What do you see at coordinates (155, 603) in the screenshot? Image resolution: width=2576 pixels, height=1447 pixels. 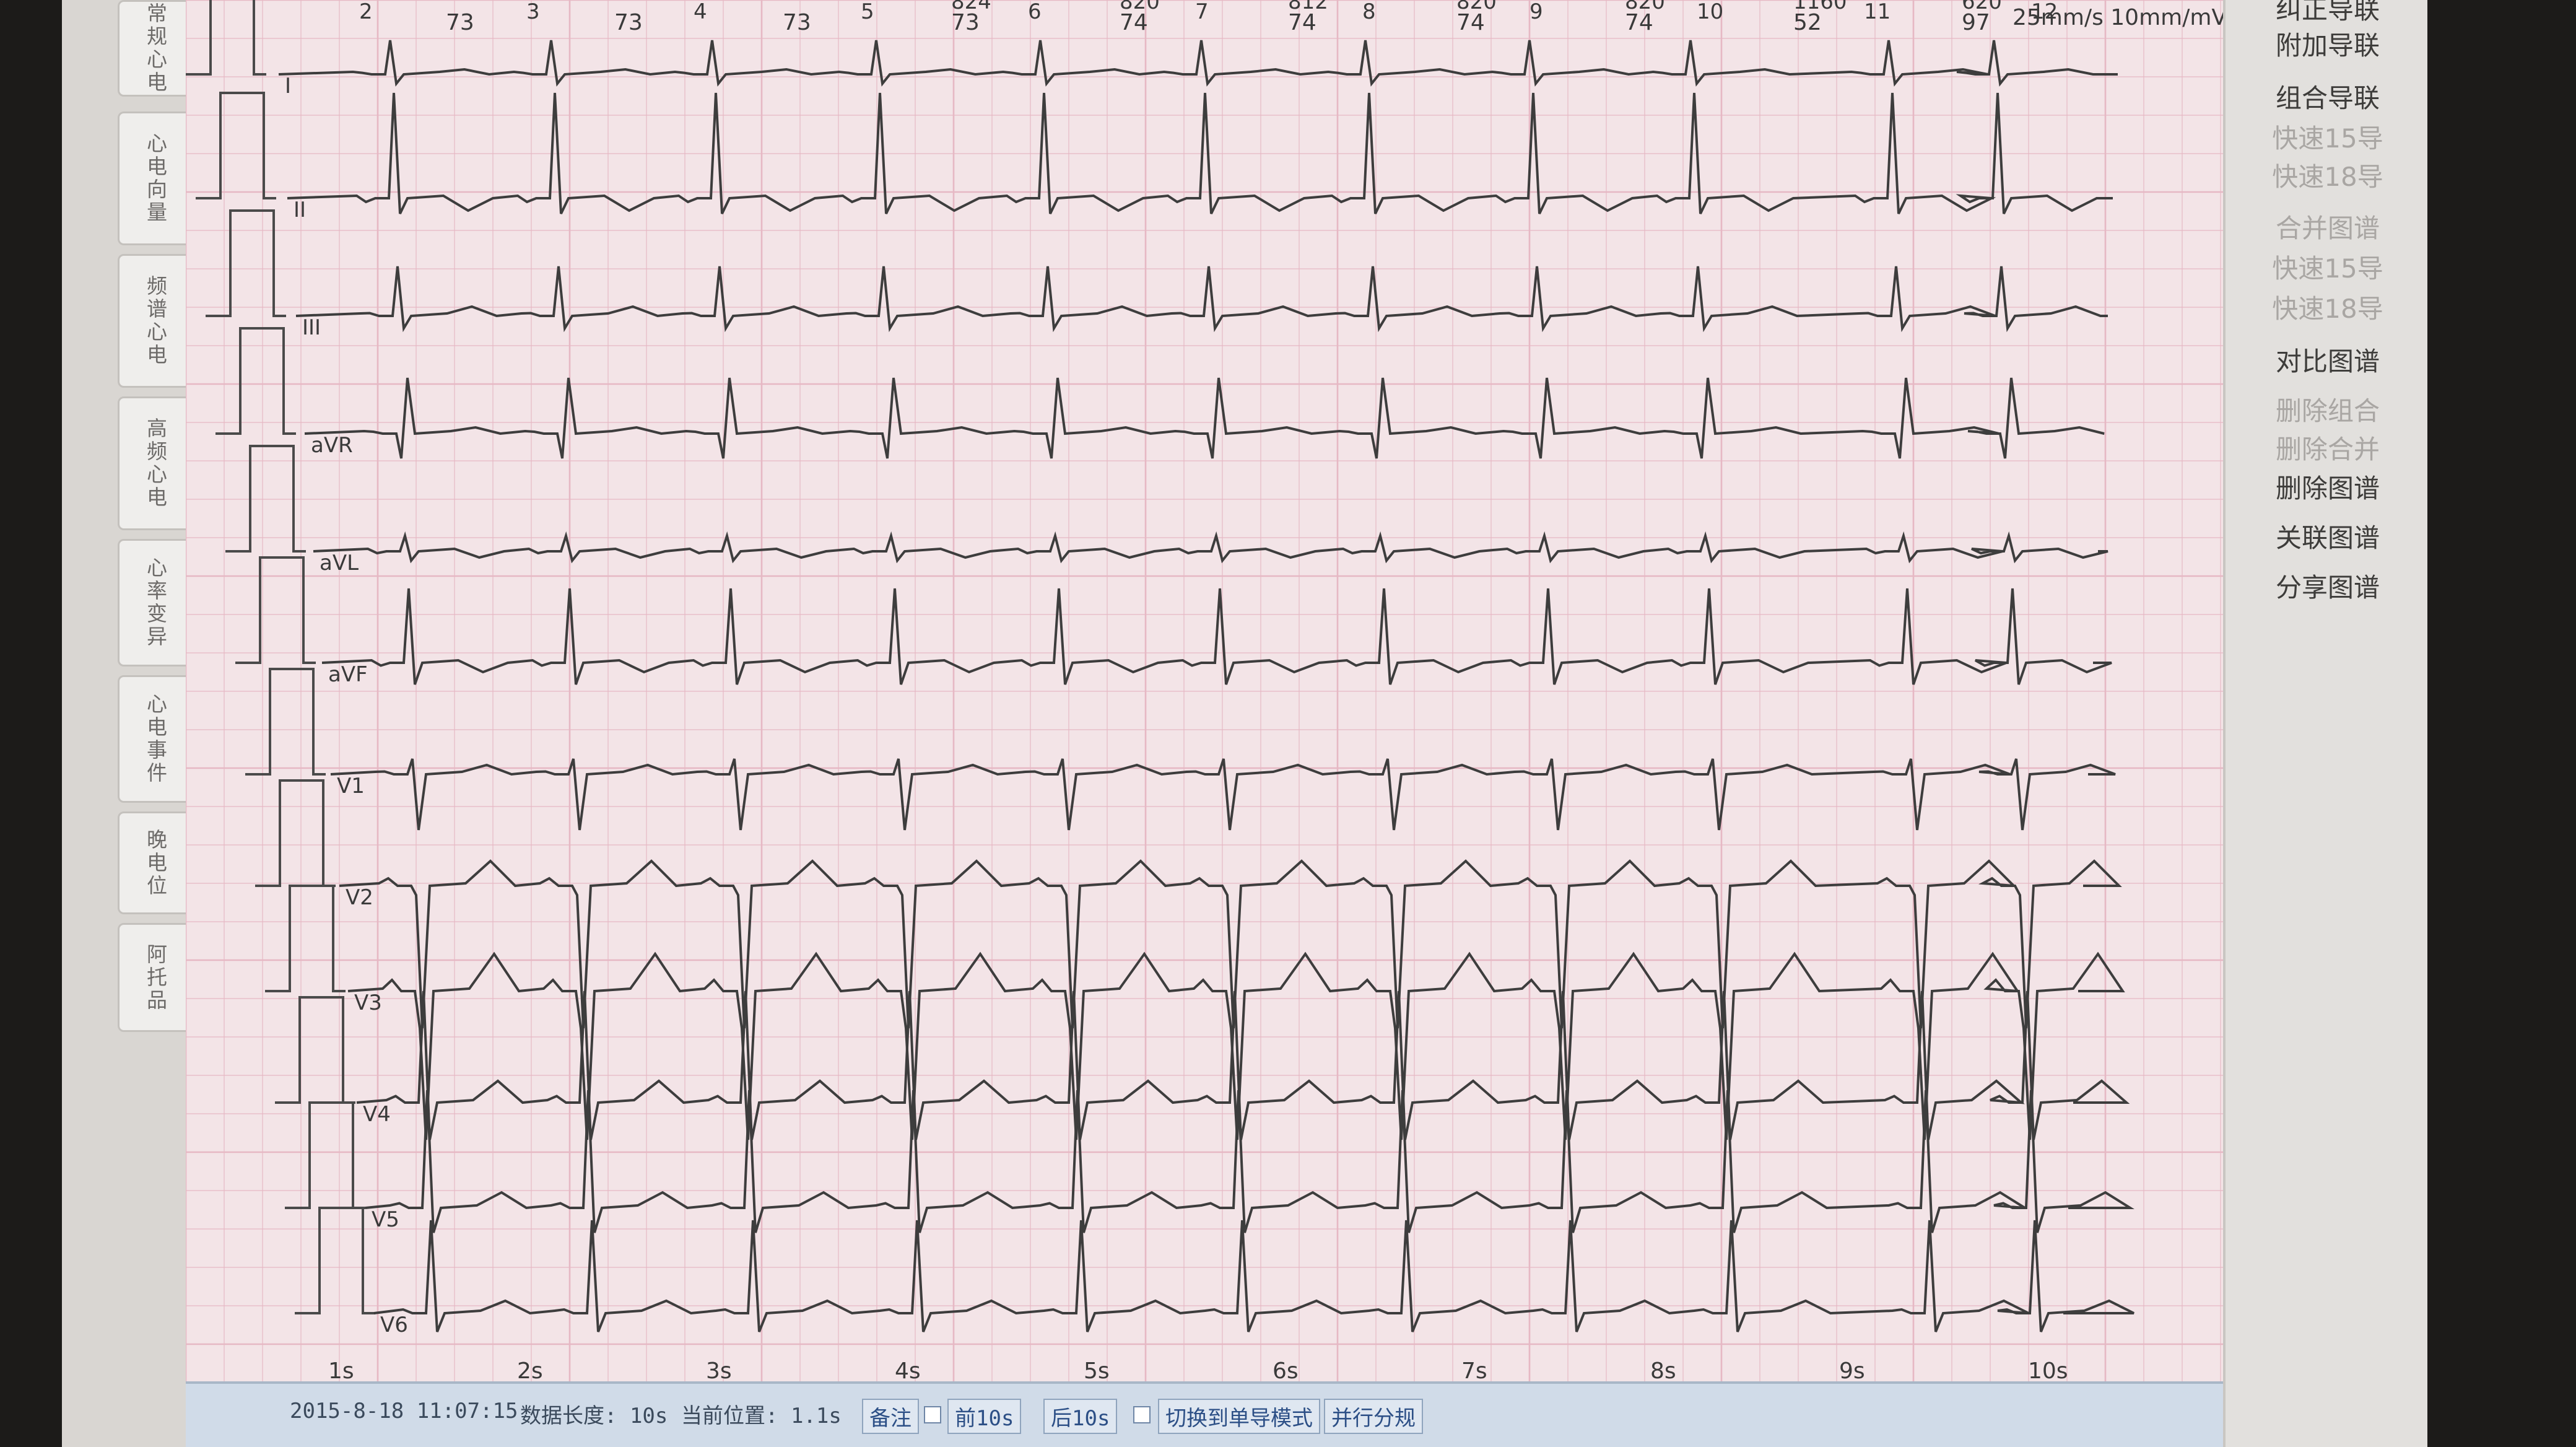 I see `tab-5: 心率变异` at bounding box center [155, 603].